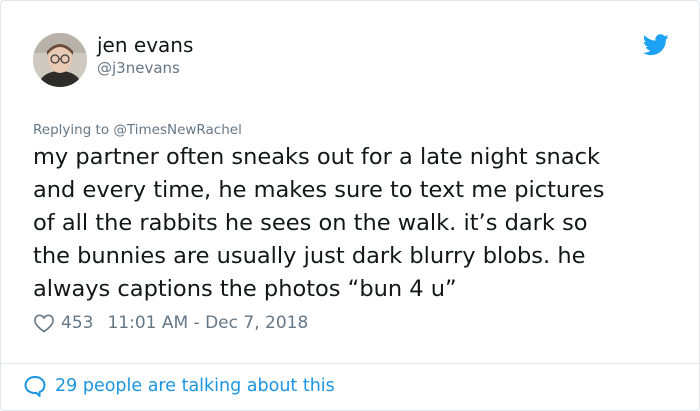 This screenshot has width=700, height=411. What do you see at coordinates (35, 386) in the screenshot?
I see `speech-bubble-icon` at bounding box center [35, 386].